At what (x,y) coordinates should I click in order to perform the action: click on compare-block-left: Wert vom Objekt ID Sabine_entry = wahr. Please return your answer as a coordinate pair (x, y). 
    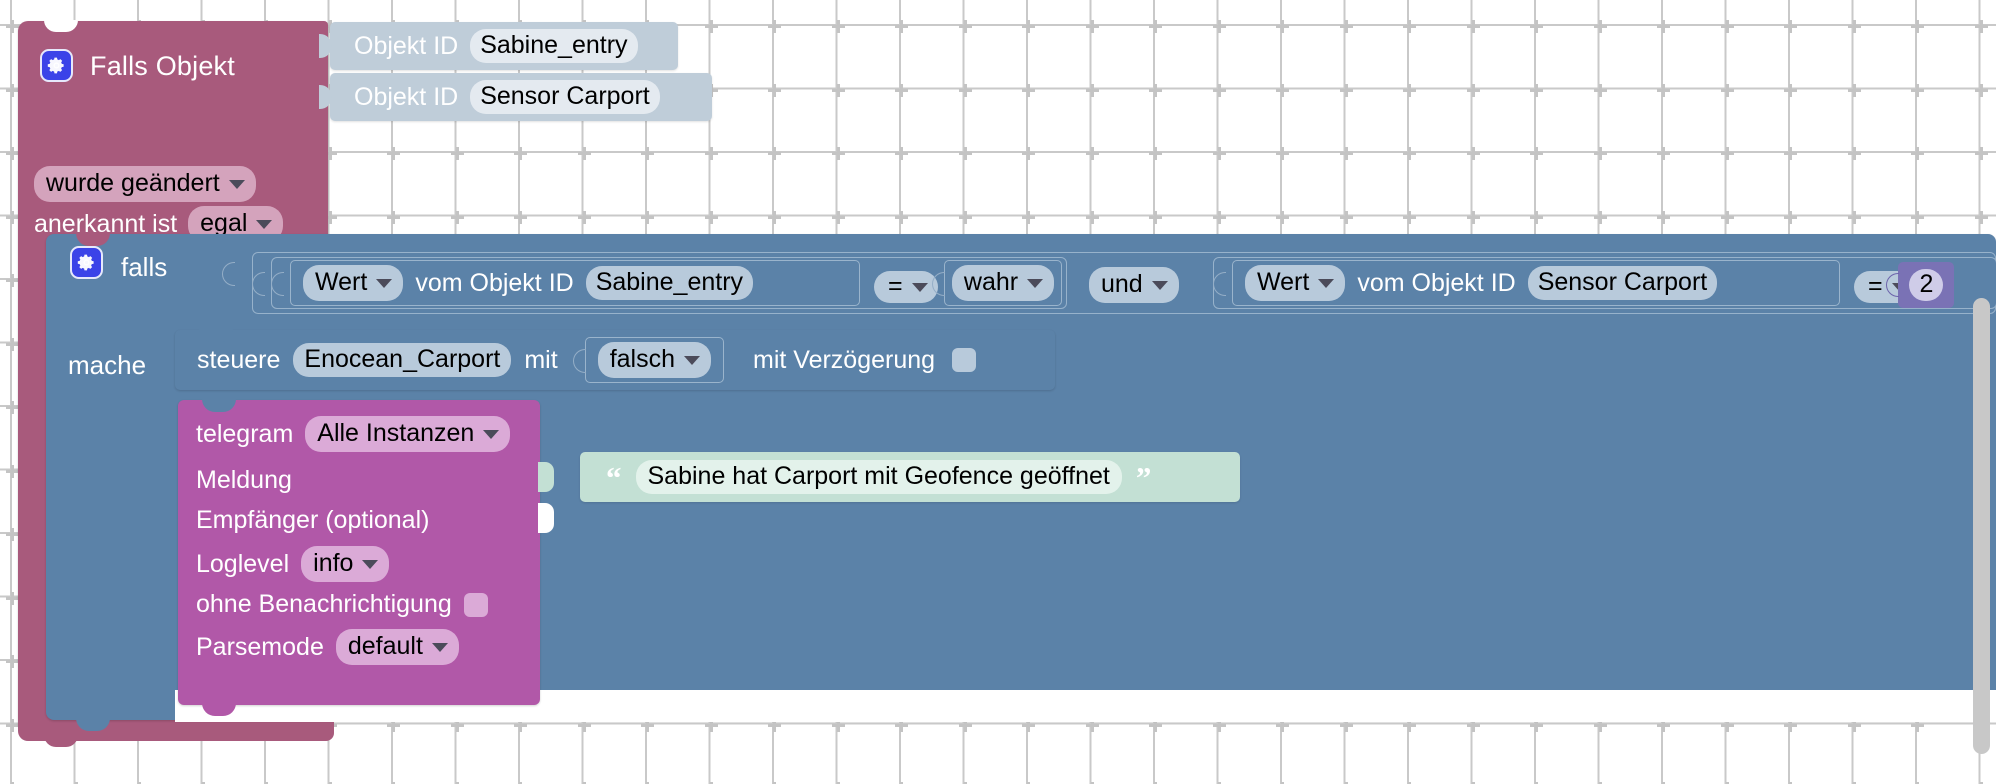
    Looking at the image, I should click on (669, 283).